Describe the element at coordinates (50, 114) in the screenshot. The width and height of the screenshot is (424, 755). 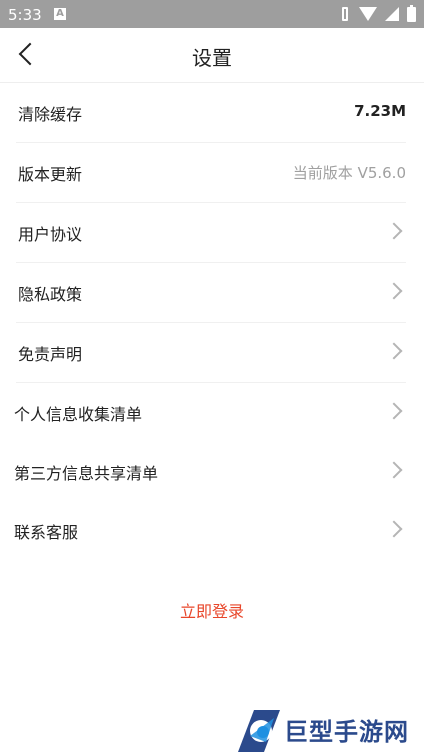
I see `row-label: 清除缓存` at that location.